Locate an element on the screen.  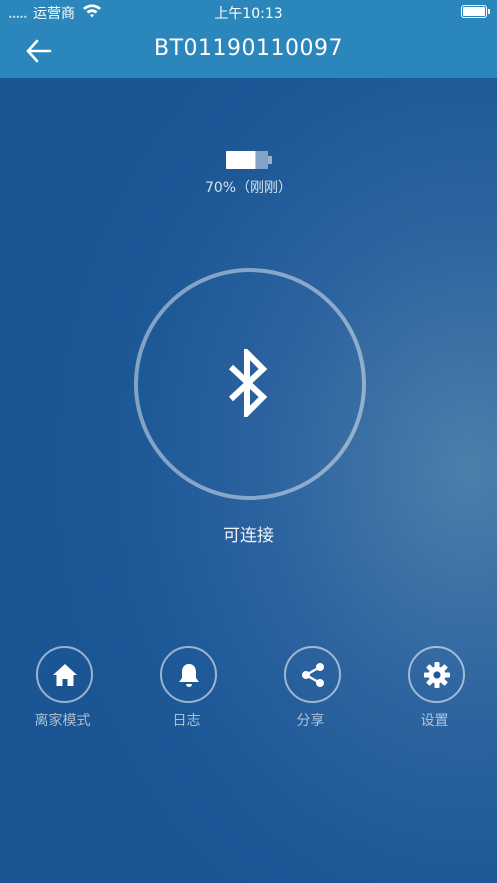
connection-status: 可连接 is located at coordinates (248, 536).